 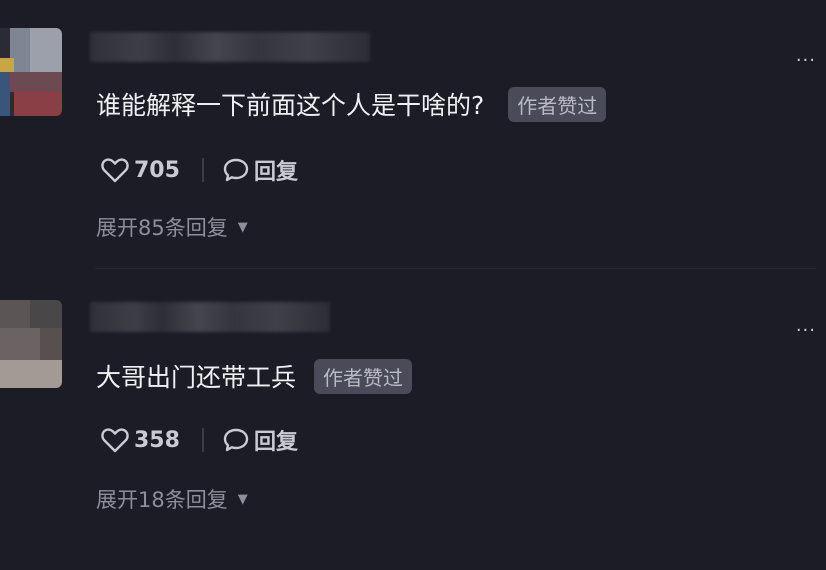 I want to click on comment-divider, so click(x=455, y=268).